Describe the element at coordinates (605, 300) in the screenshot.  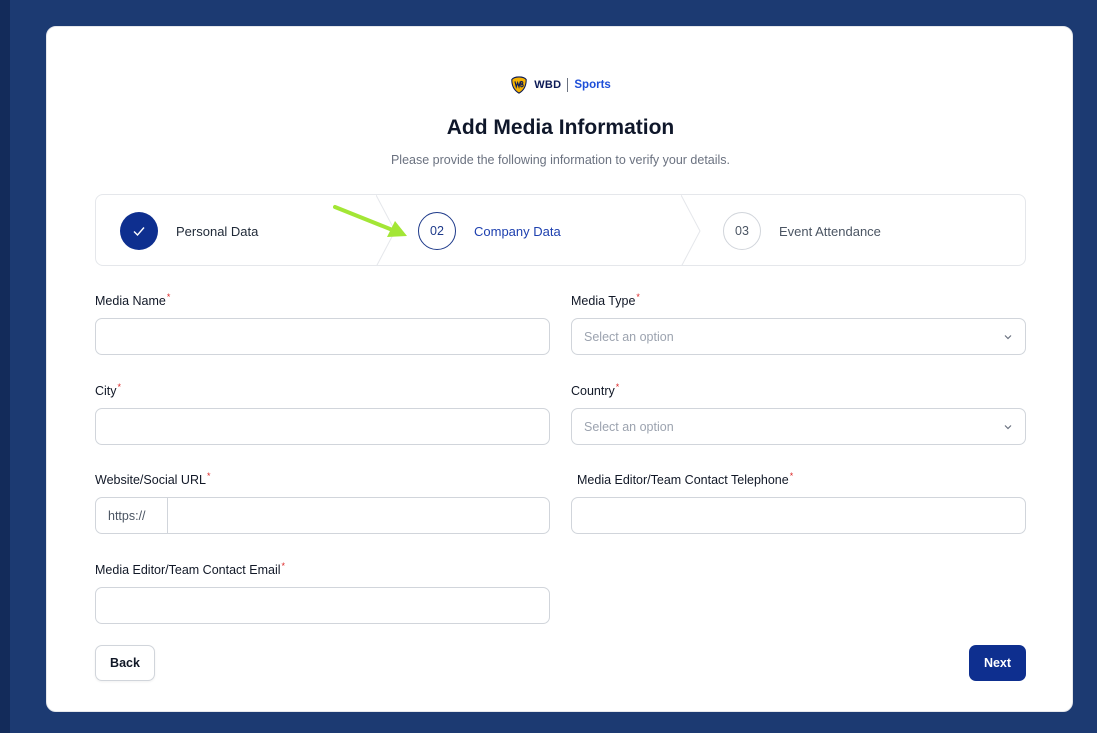
I see `media-type-label: Media Type*` at that location.